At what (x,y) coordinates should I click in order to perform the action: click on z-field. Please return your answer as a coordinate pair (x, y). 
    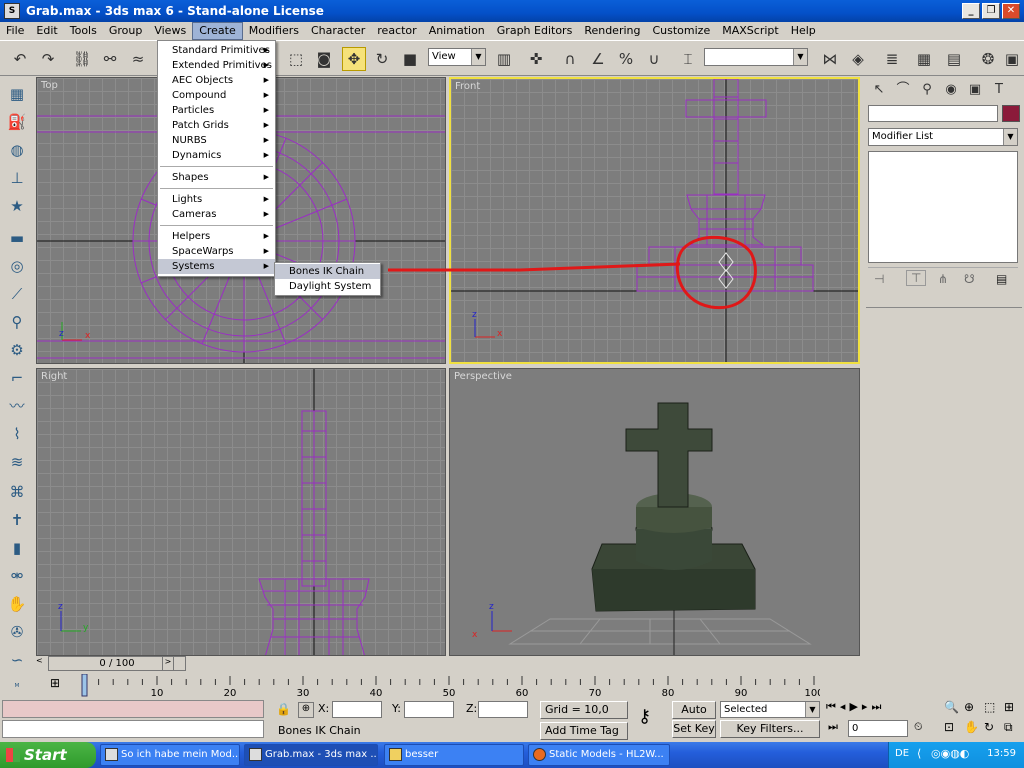
    Looking at the image, I should click on (503, 709).